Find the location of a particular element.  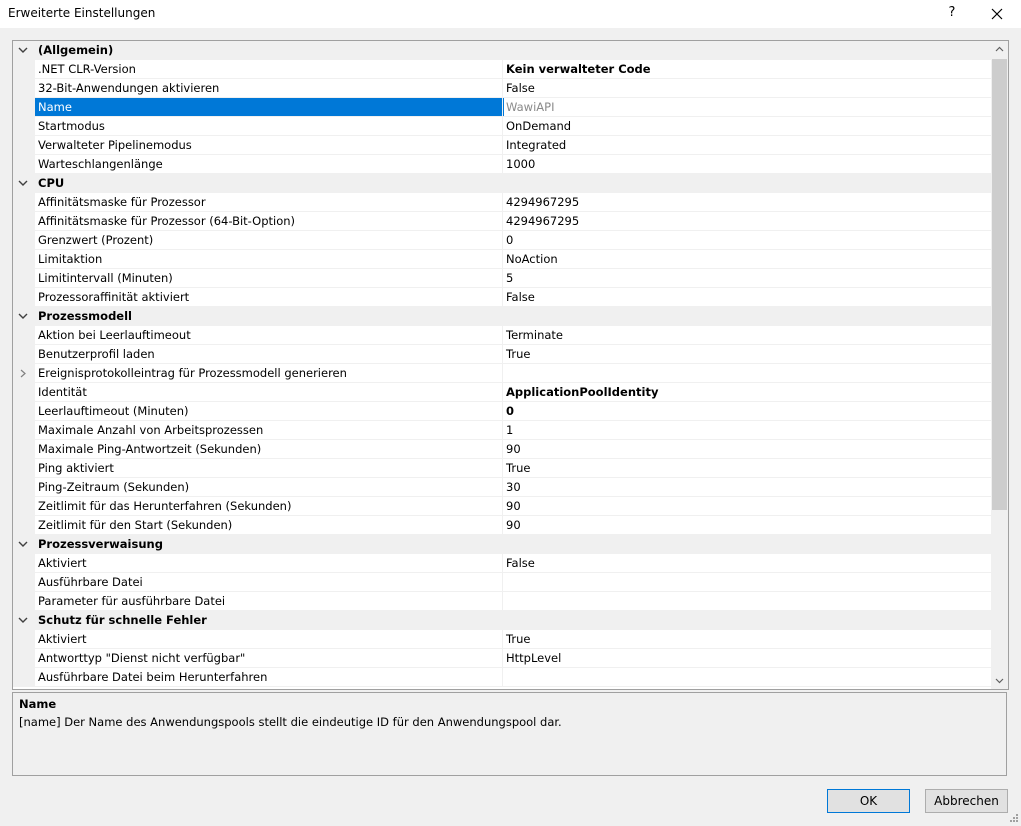

scroll-up-button is located at coordinates (999, 49).